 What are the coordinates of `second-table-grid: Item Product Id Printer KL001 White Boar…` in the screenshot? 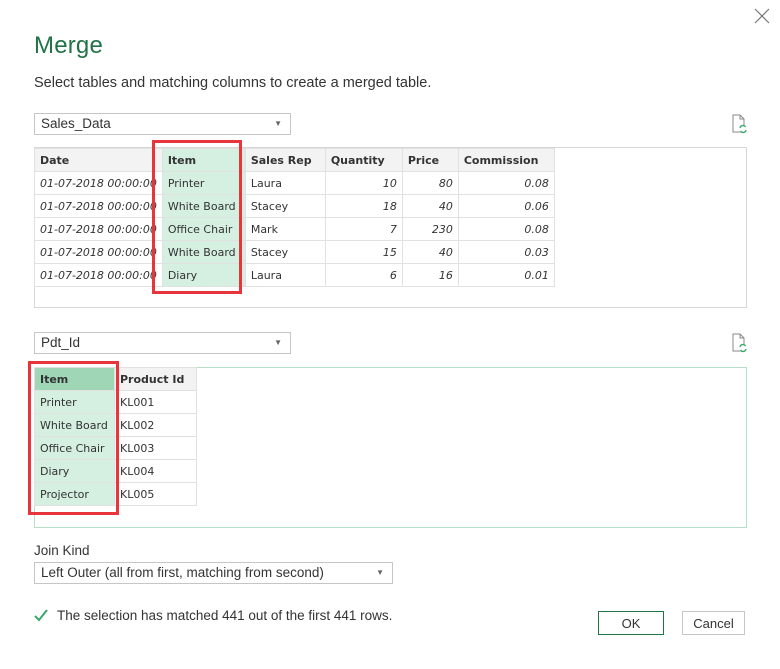 It's located at (115, 436).